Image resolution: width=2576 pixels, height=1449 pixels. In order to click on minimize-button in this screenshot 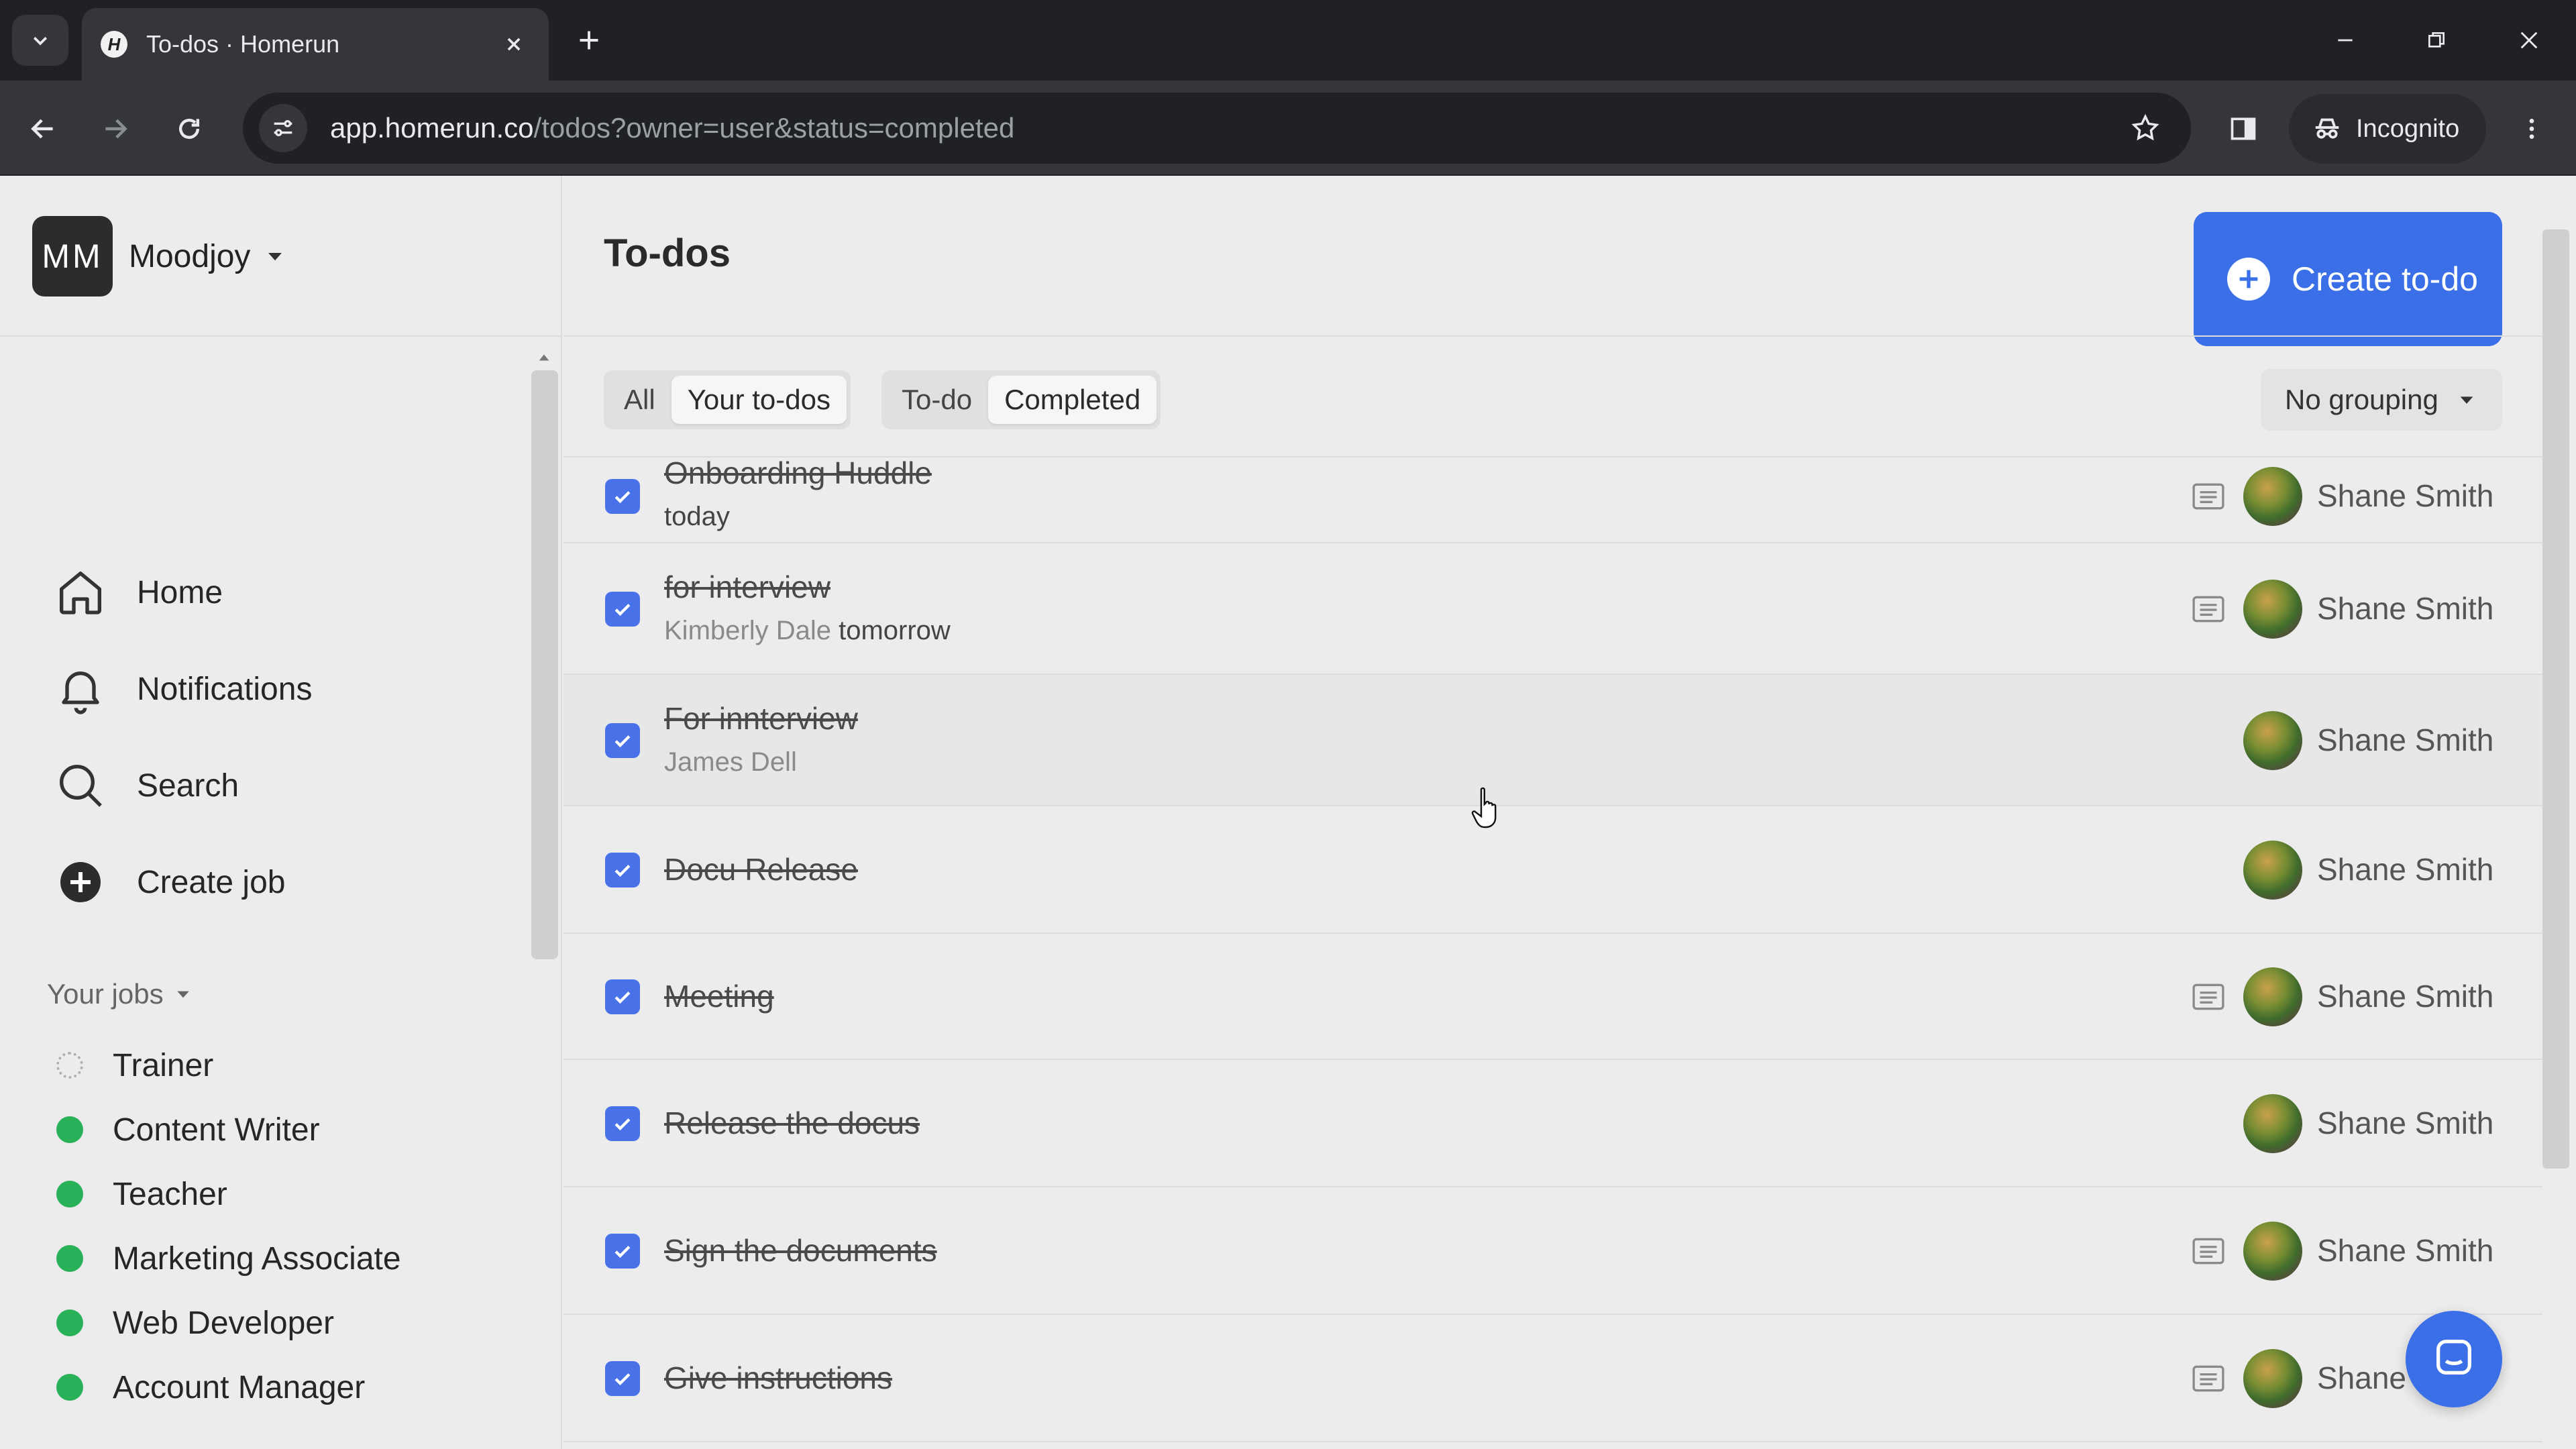, I will do `click(2345, 40)`.